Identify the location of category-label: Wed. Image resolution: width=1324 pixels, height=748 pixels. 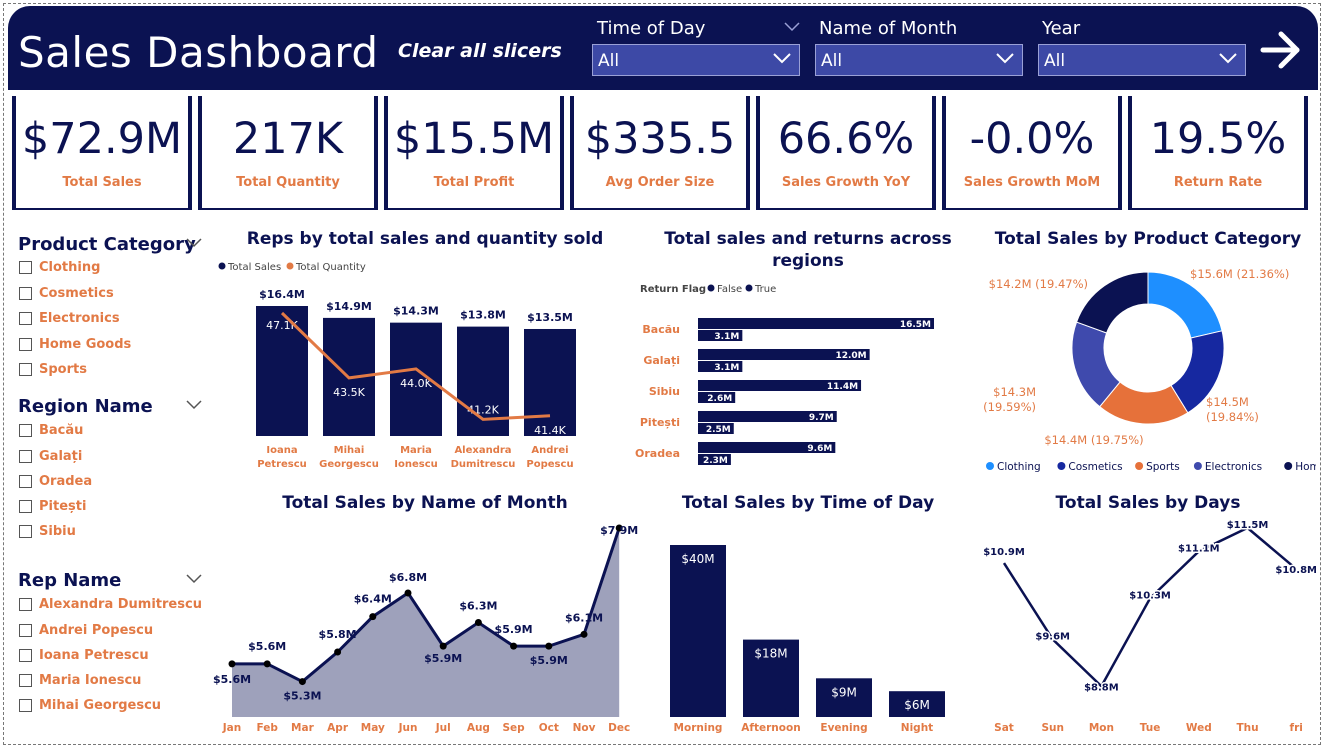
(1199, 728).